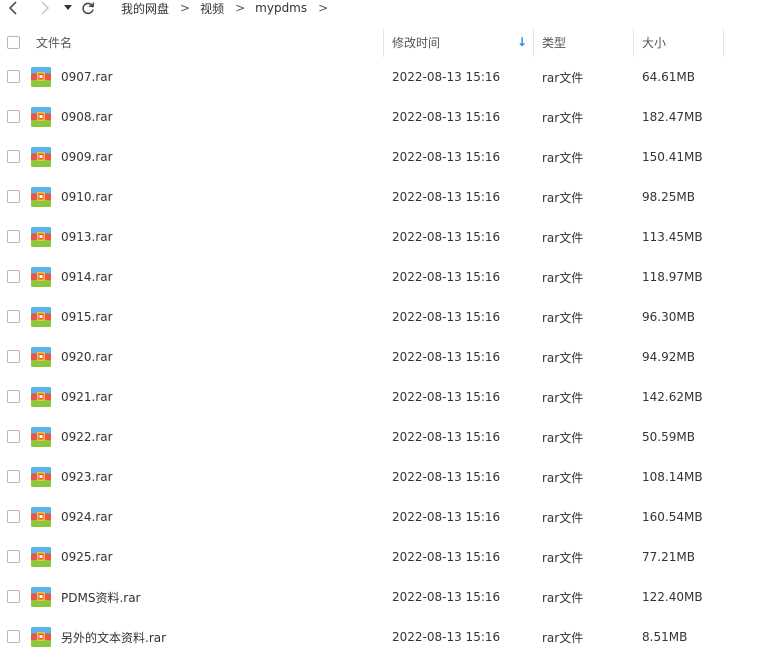  Describe the element at coordinates (392, 8) in the screenshot. I see `navigation-bar: 我的网盘 > 视频 > mypdms >` at that location.